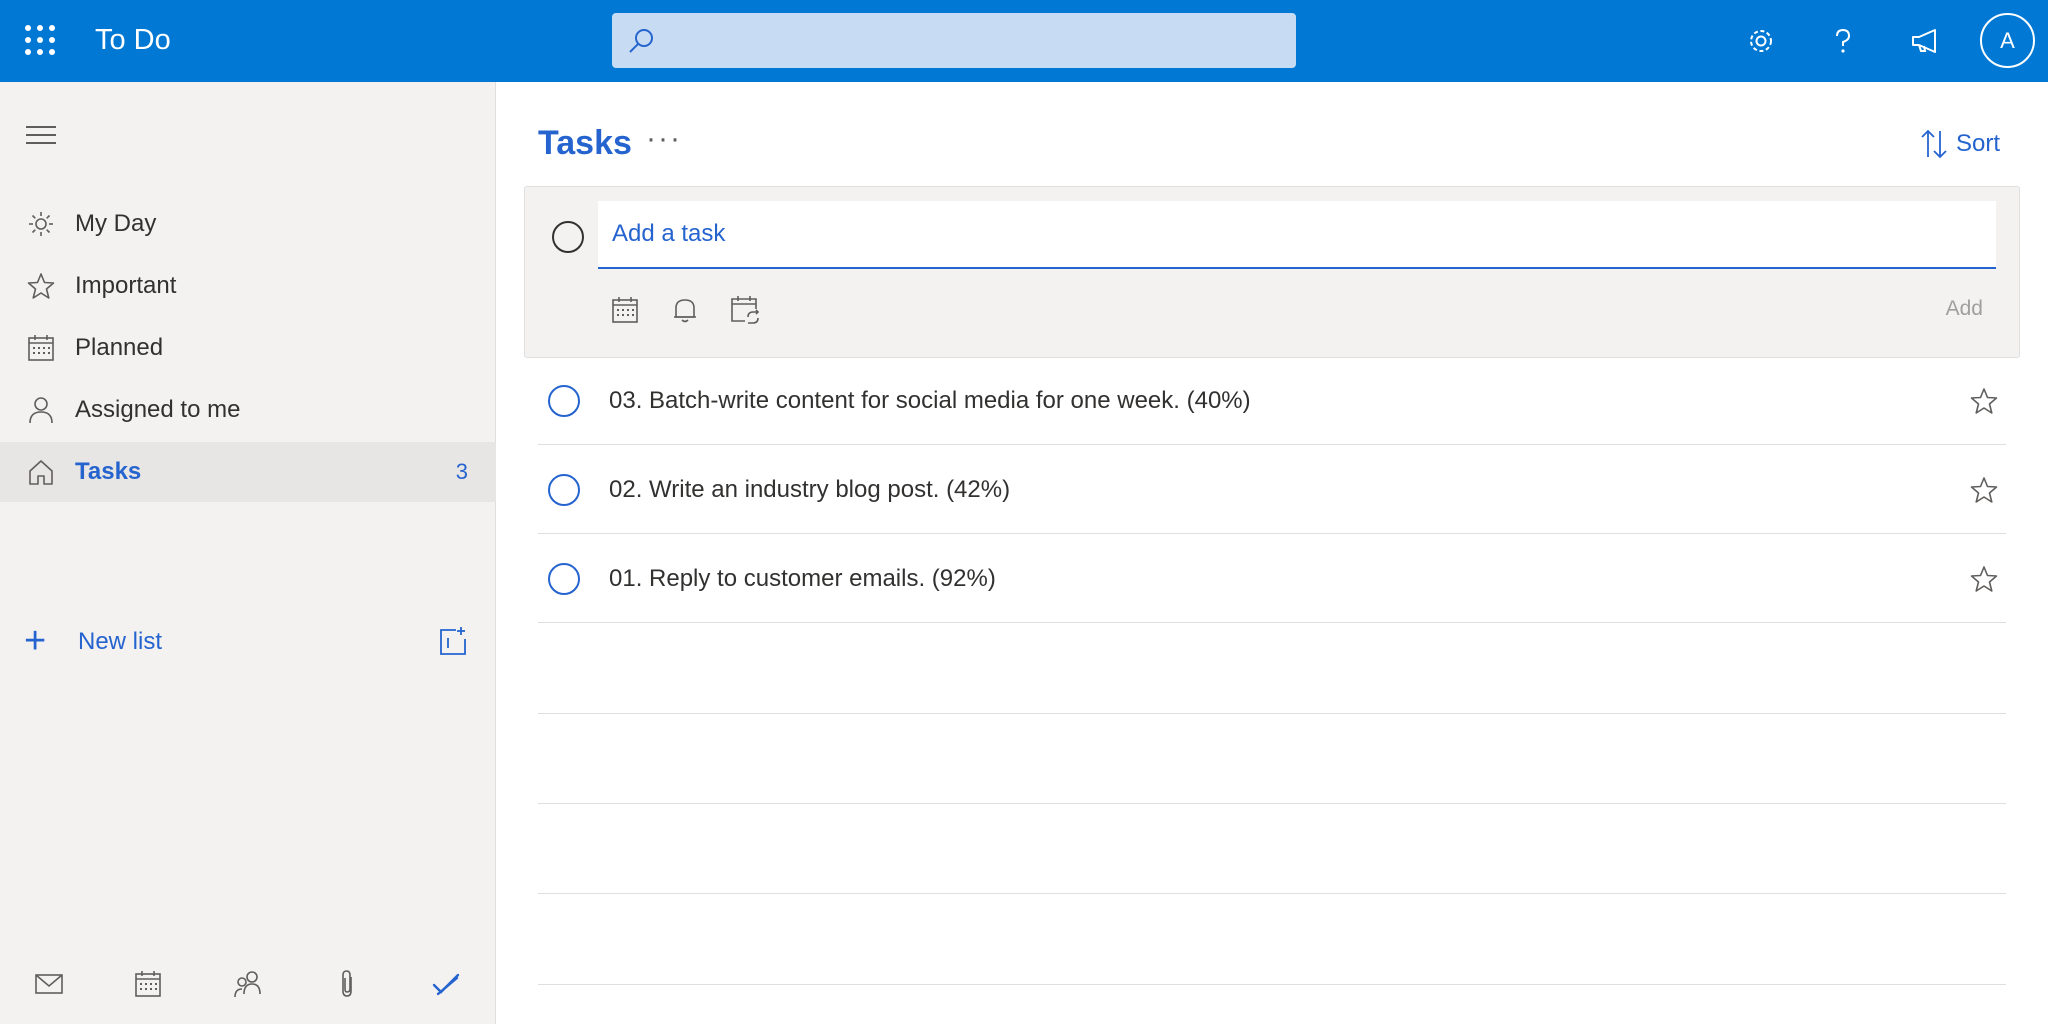 The image size is (2048, 1024). I want to click on sidebar-item-tasks: Tasks 3, so click(248, 472).